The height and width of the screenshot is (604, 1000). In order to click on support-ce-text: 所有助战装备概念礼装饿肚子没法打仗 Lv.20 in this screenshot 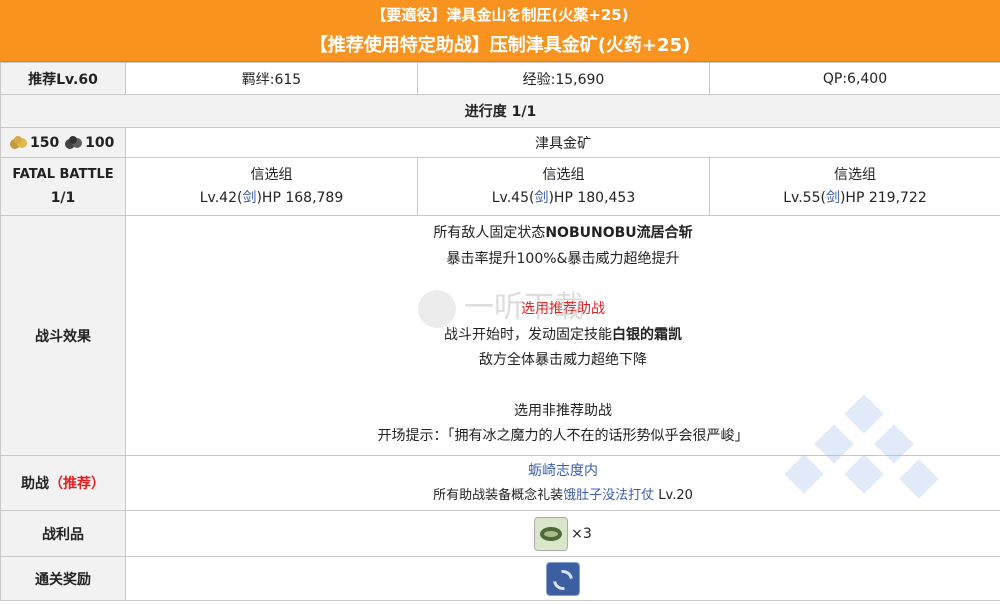, I will do `click(563, 495)`.